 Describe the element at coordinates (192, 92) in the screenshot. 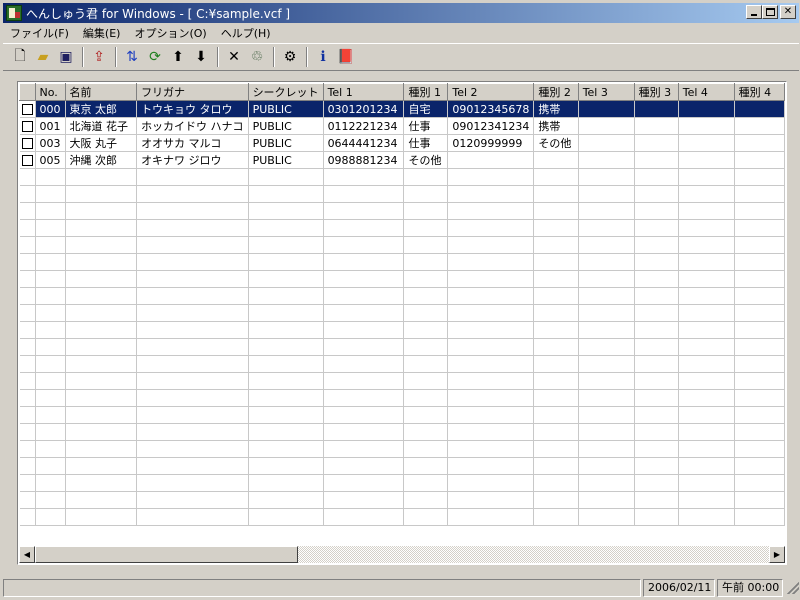

I see `column-header-kana: フリガナ` at that location.